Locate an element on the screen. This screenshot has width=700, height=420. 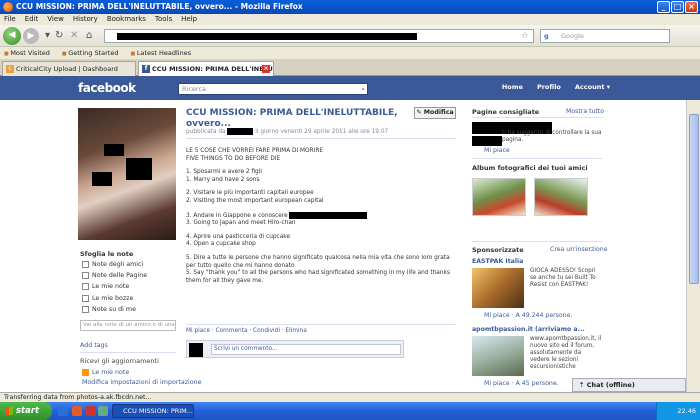
show-all-link: Mostra tutto is located at coordinates (585, 111).